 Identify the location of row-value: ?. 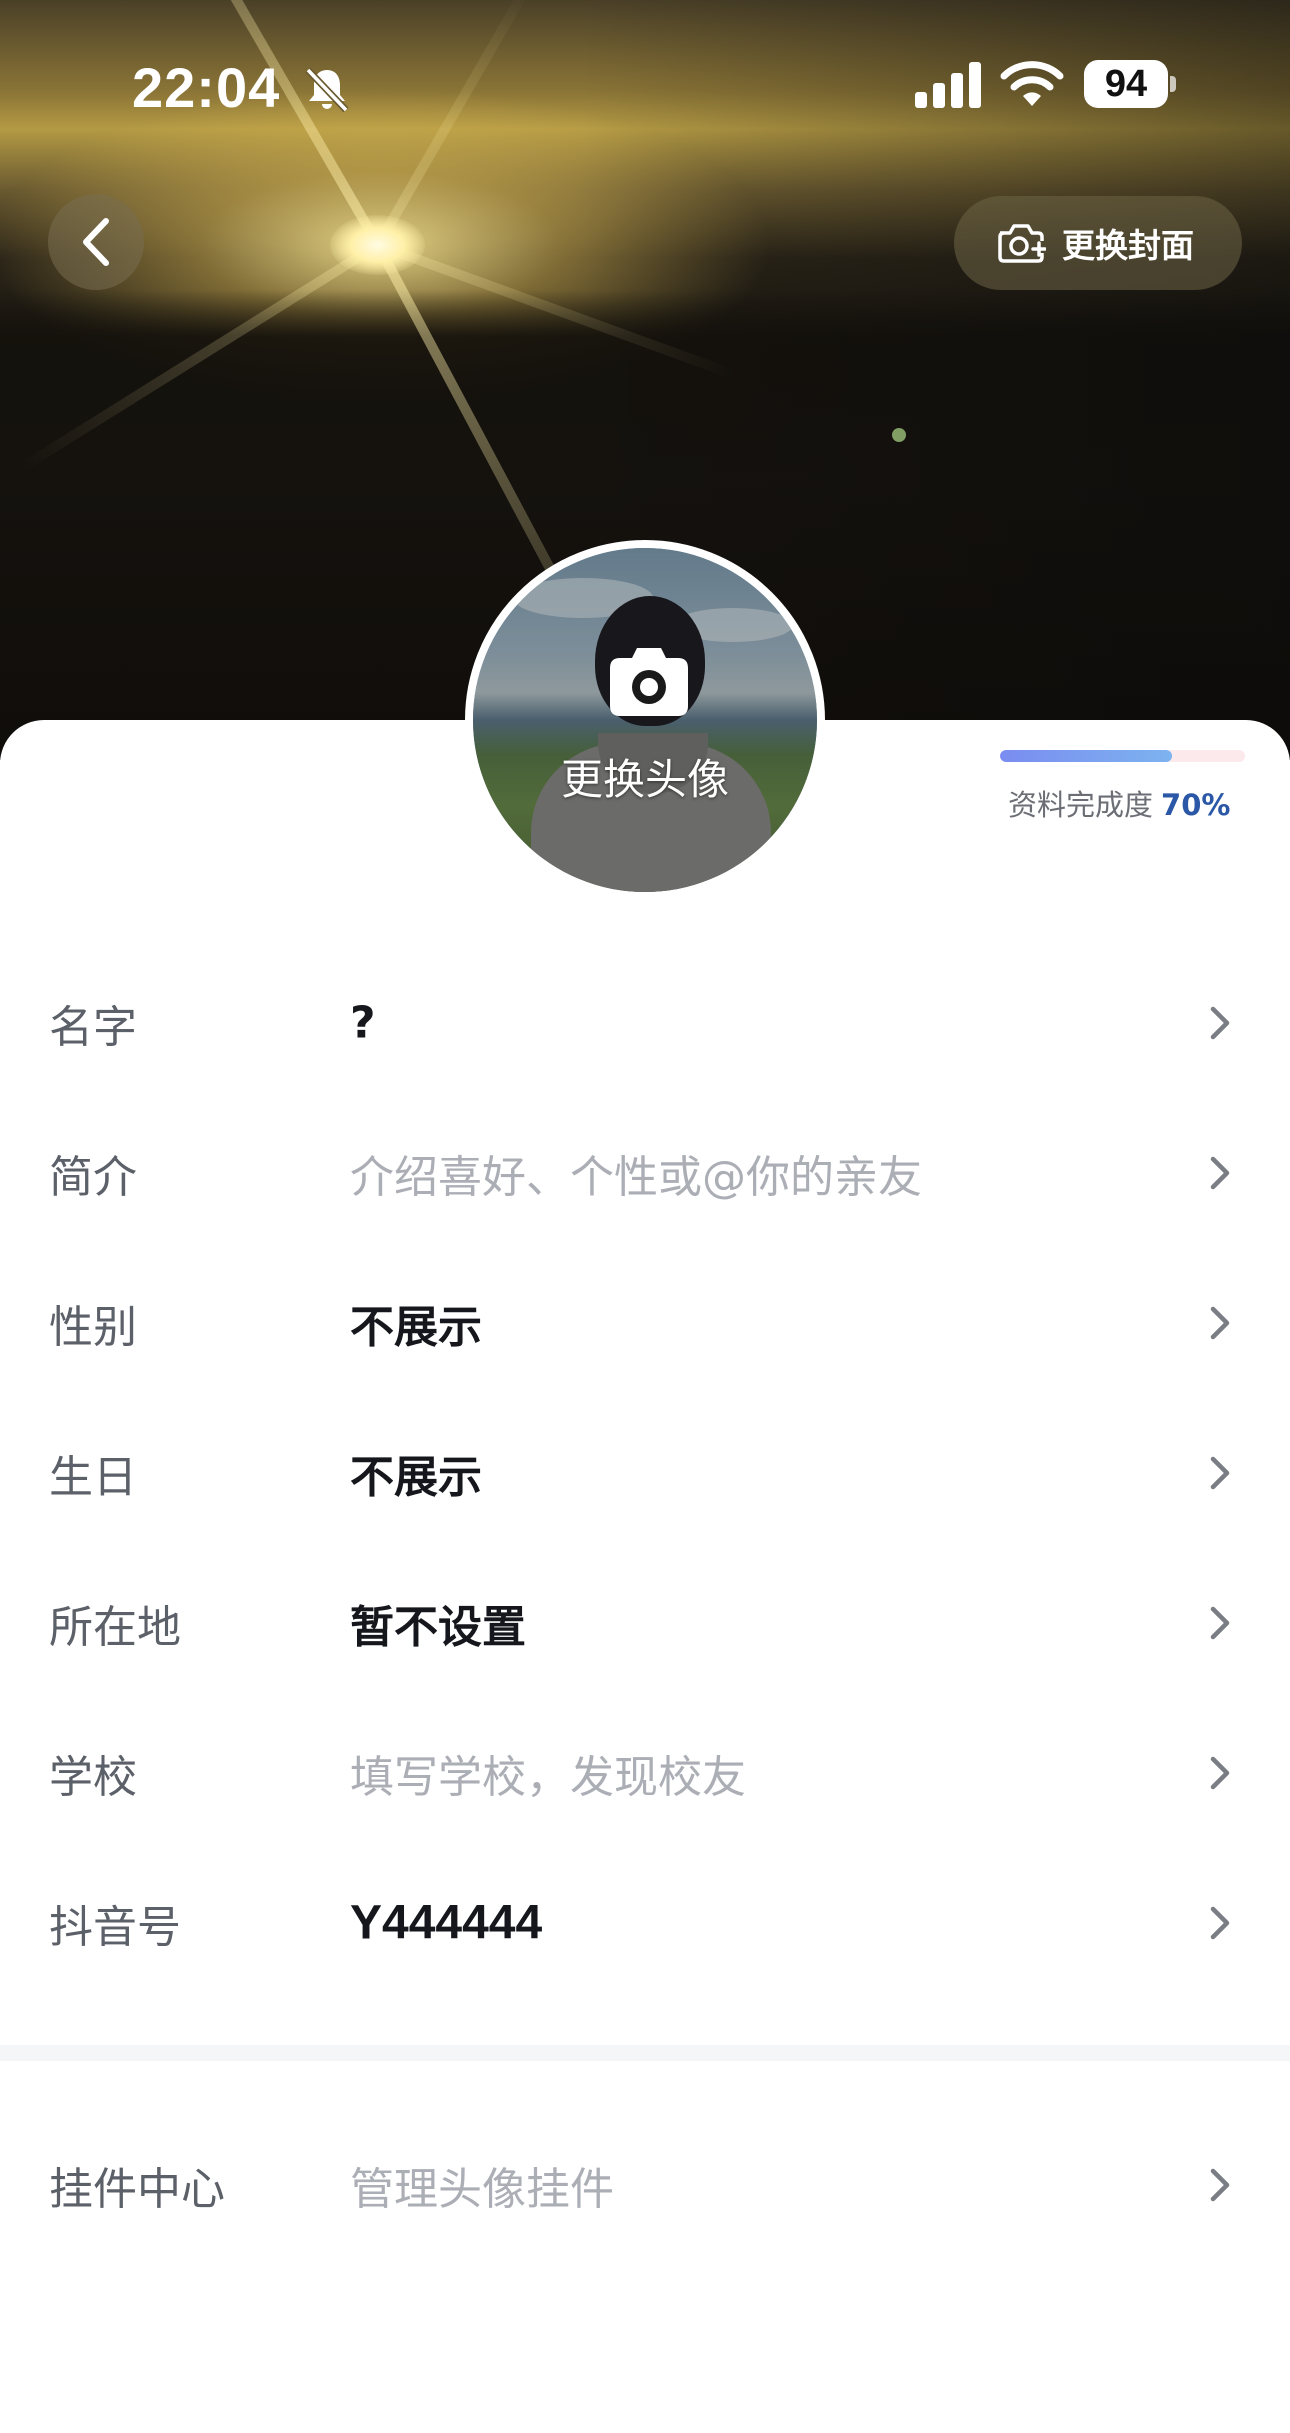
(363, 1023).